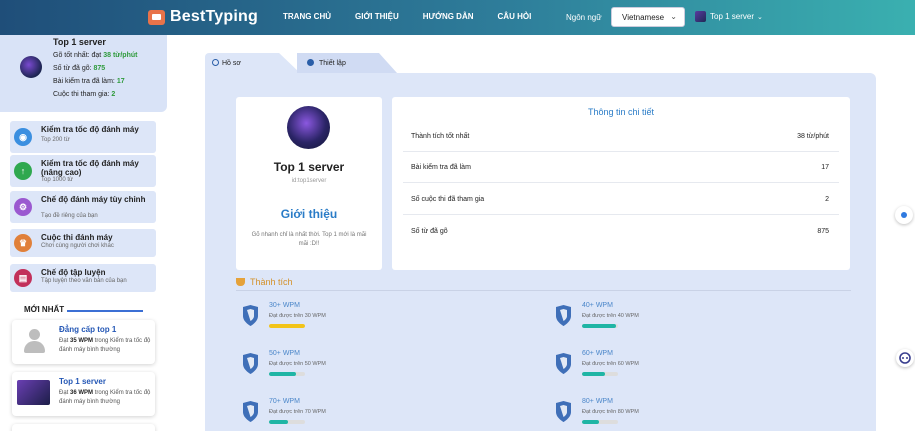 The image size is (915, 431). I want to click on achievement-subtitle: Đạt được trên 30 WPM, so click(297, 316).